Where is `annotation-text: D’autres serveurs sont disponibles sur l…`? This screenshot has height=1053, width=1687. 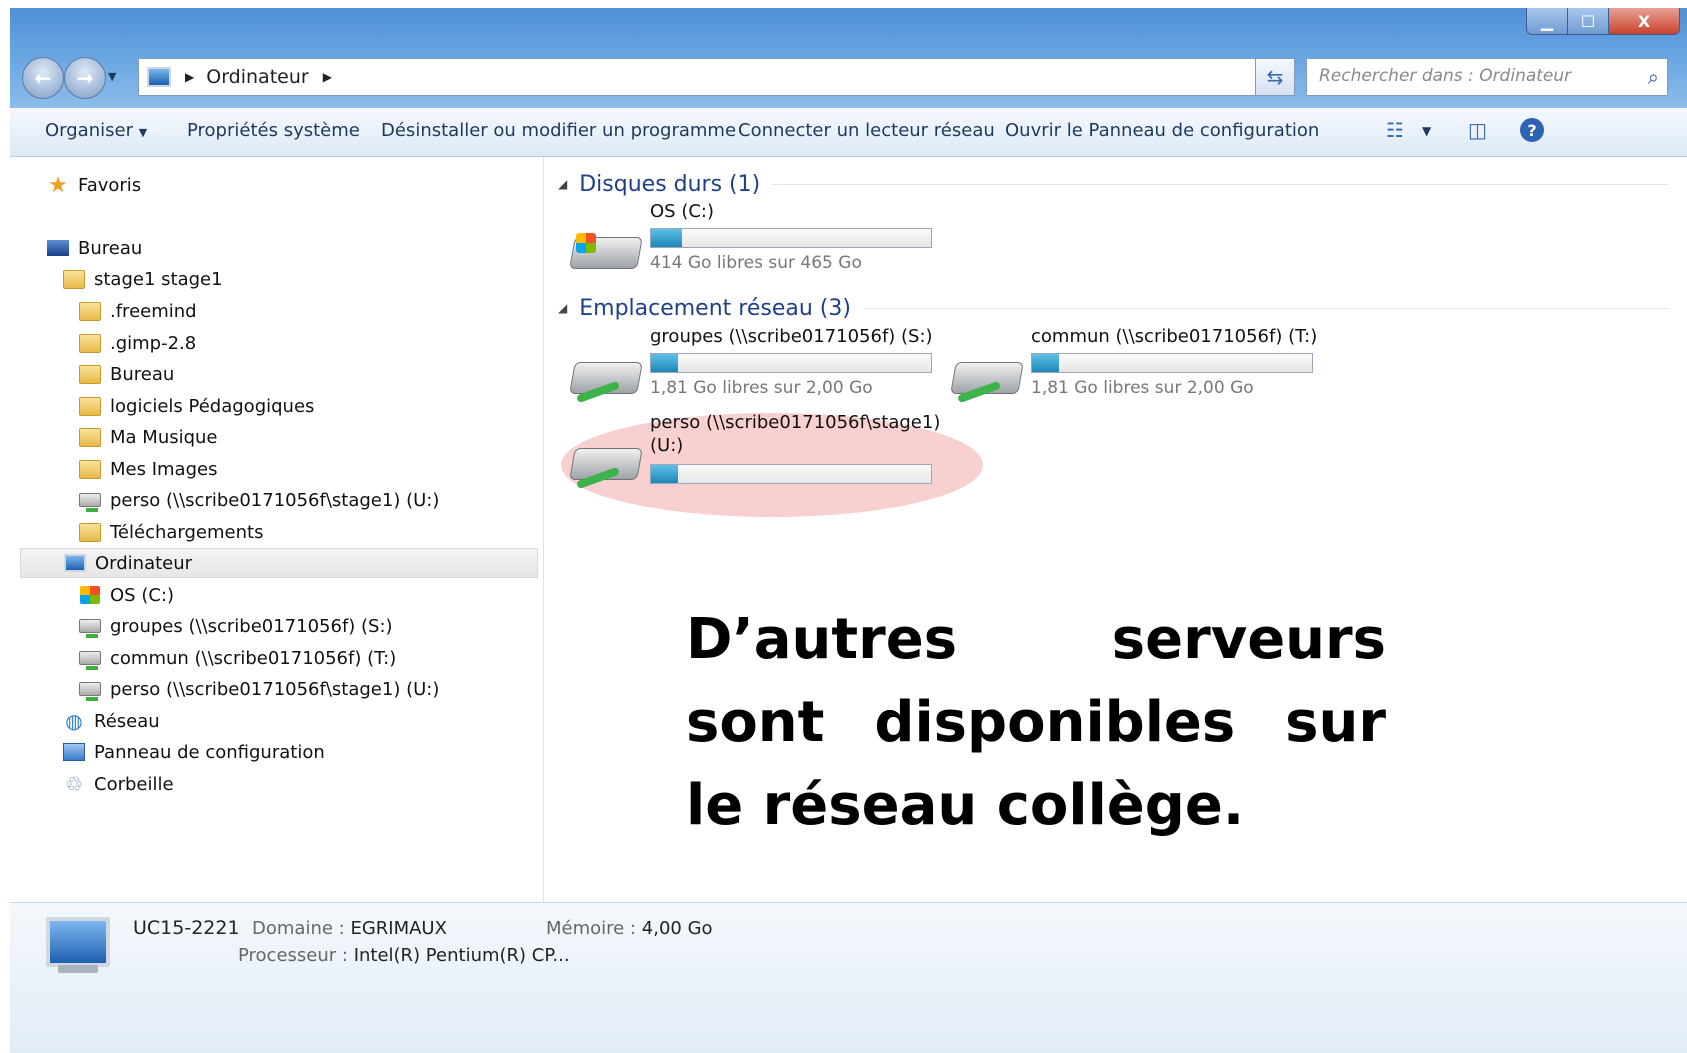
annotation-text: D’autres serveurs sont disponibles sur l… is located at coordinates (1036, 722).